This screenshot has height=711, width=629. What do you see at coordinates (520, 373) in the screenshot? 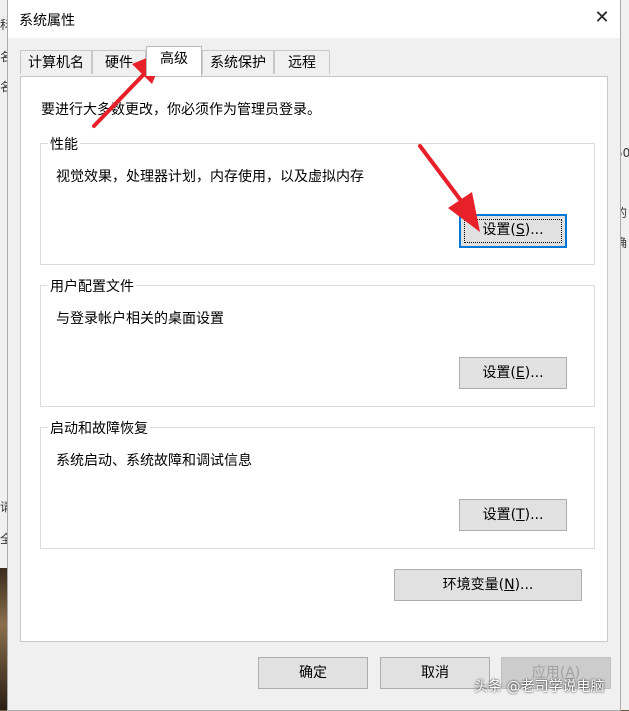
I see `access-key: E` at bounding box center [520, 373].